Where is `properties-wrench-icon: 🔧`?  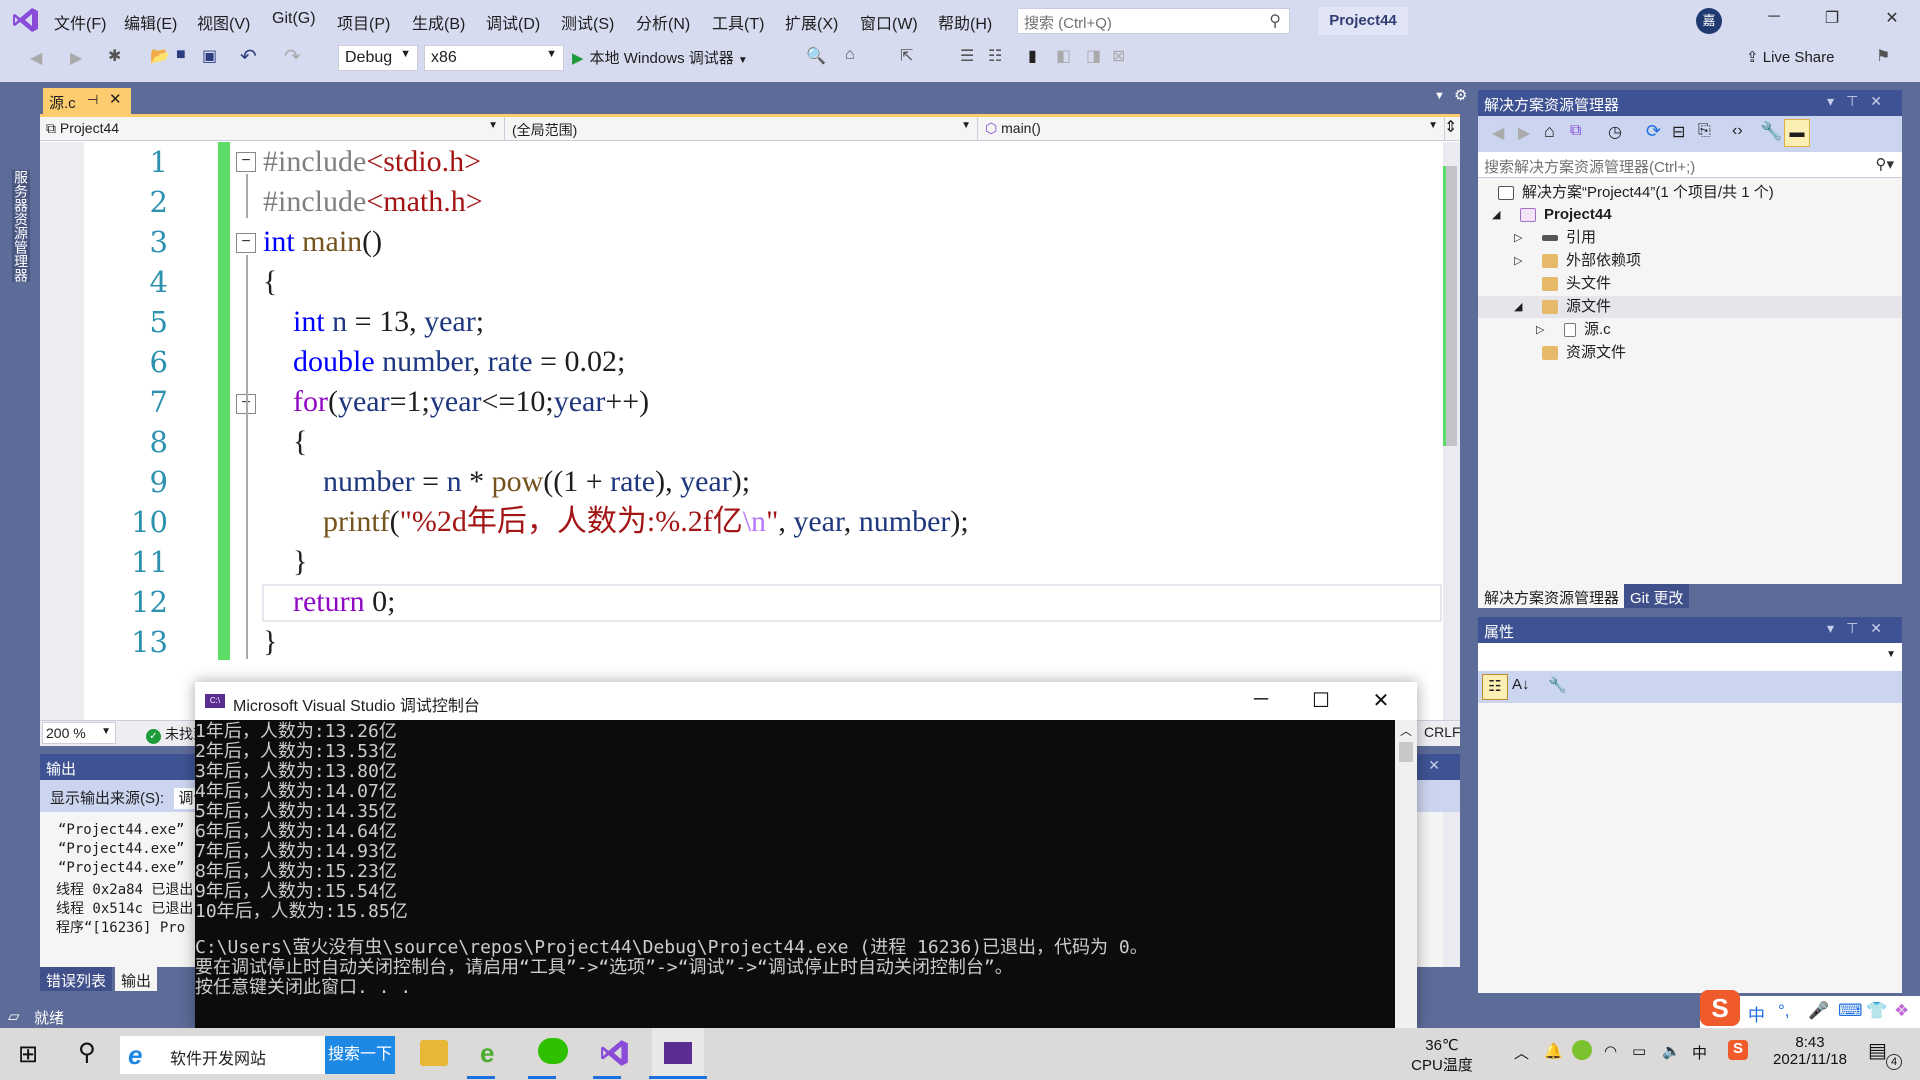 properties-wrench-icon: 🔧 is located at coordinates (1771, 131).